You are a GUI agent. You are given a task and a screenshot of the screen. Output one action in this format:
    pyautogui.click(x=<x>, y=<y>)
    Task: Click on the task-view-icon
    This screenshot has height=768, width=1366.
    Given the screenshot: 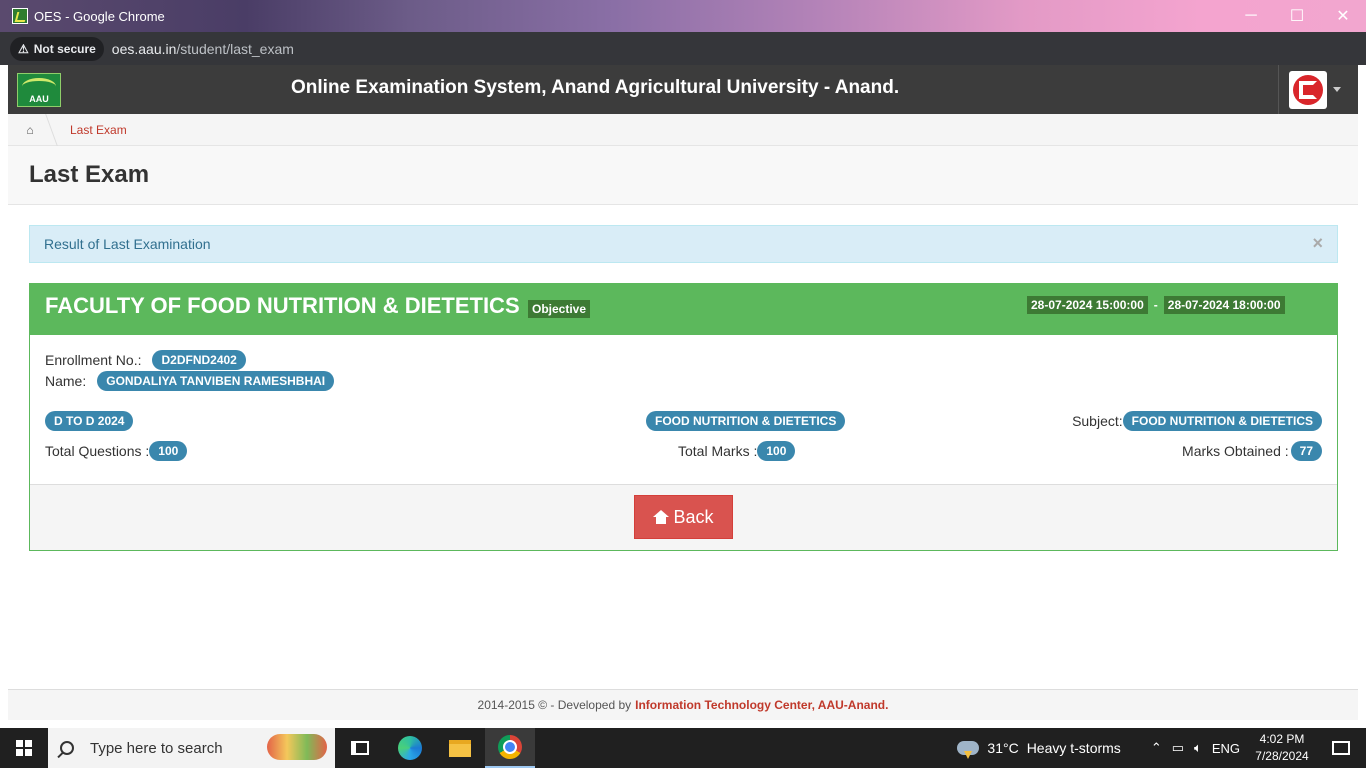 What is the action you would take?
    pyautogui.click(x=360, y=748)
    